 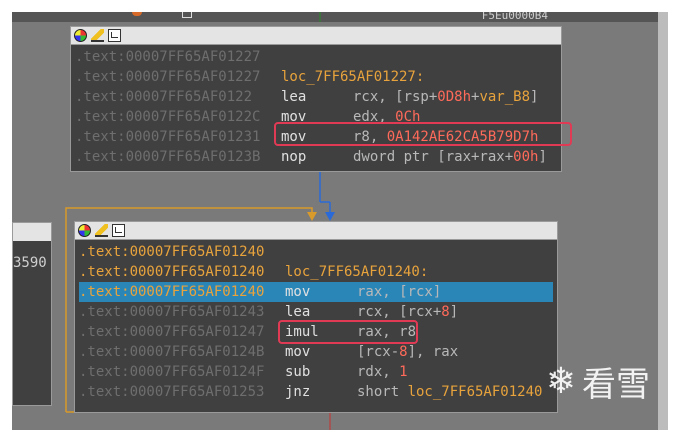 I want to click on line-address: .text:00007FF65AF01247, so click(x=172, y=332).